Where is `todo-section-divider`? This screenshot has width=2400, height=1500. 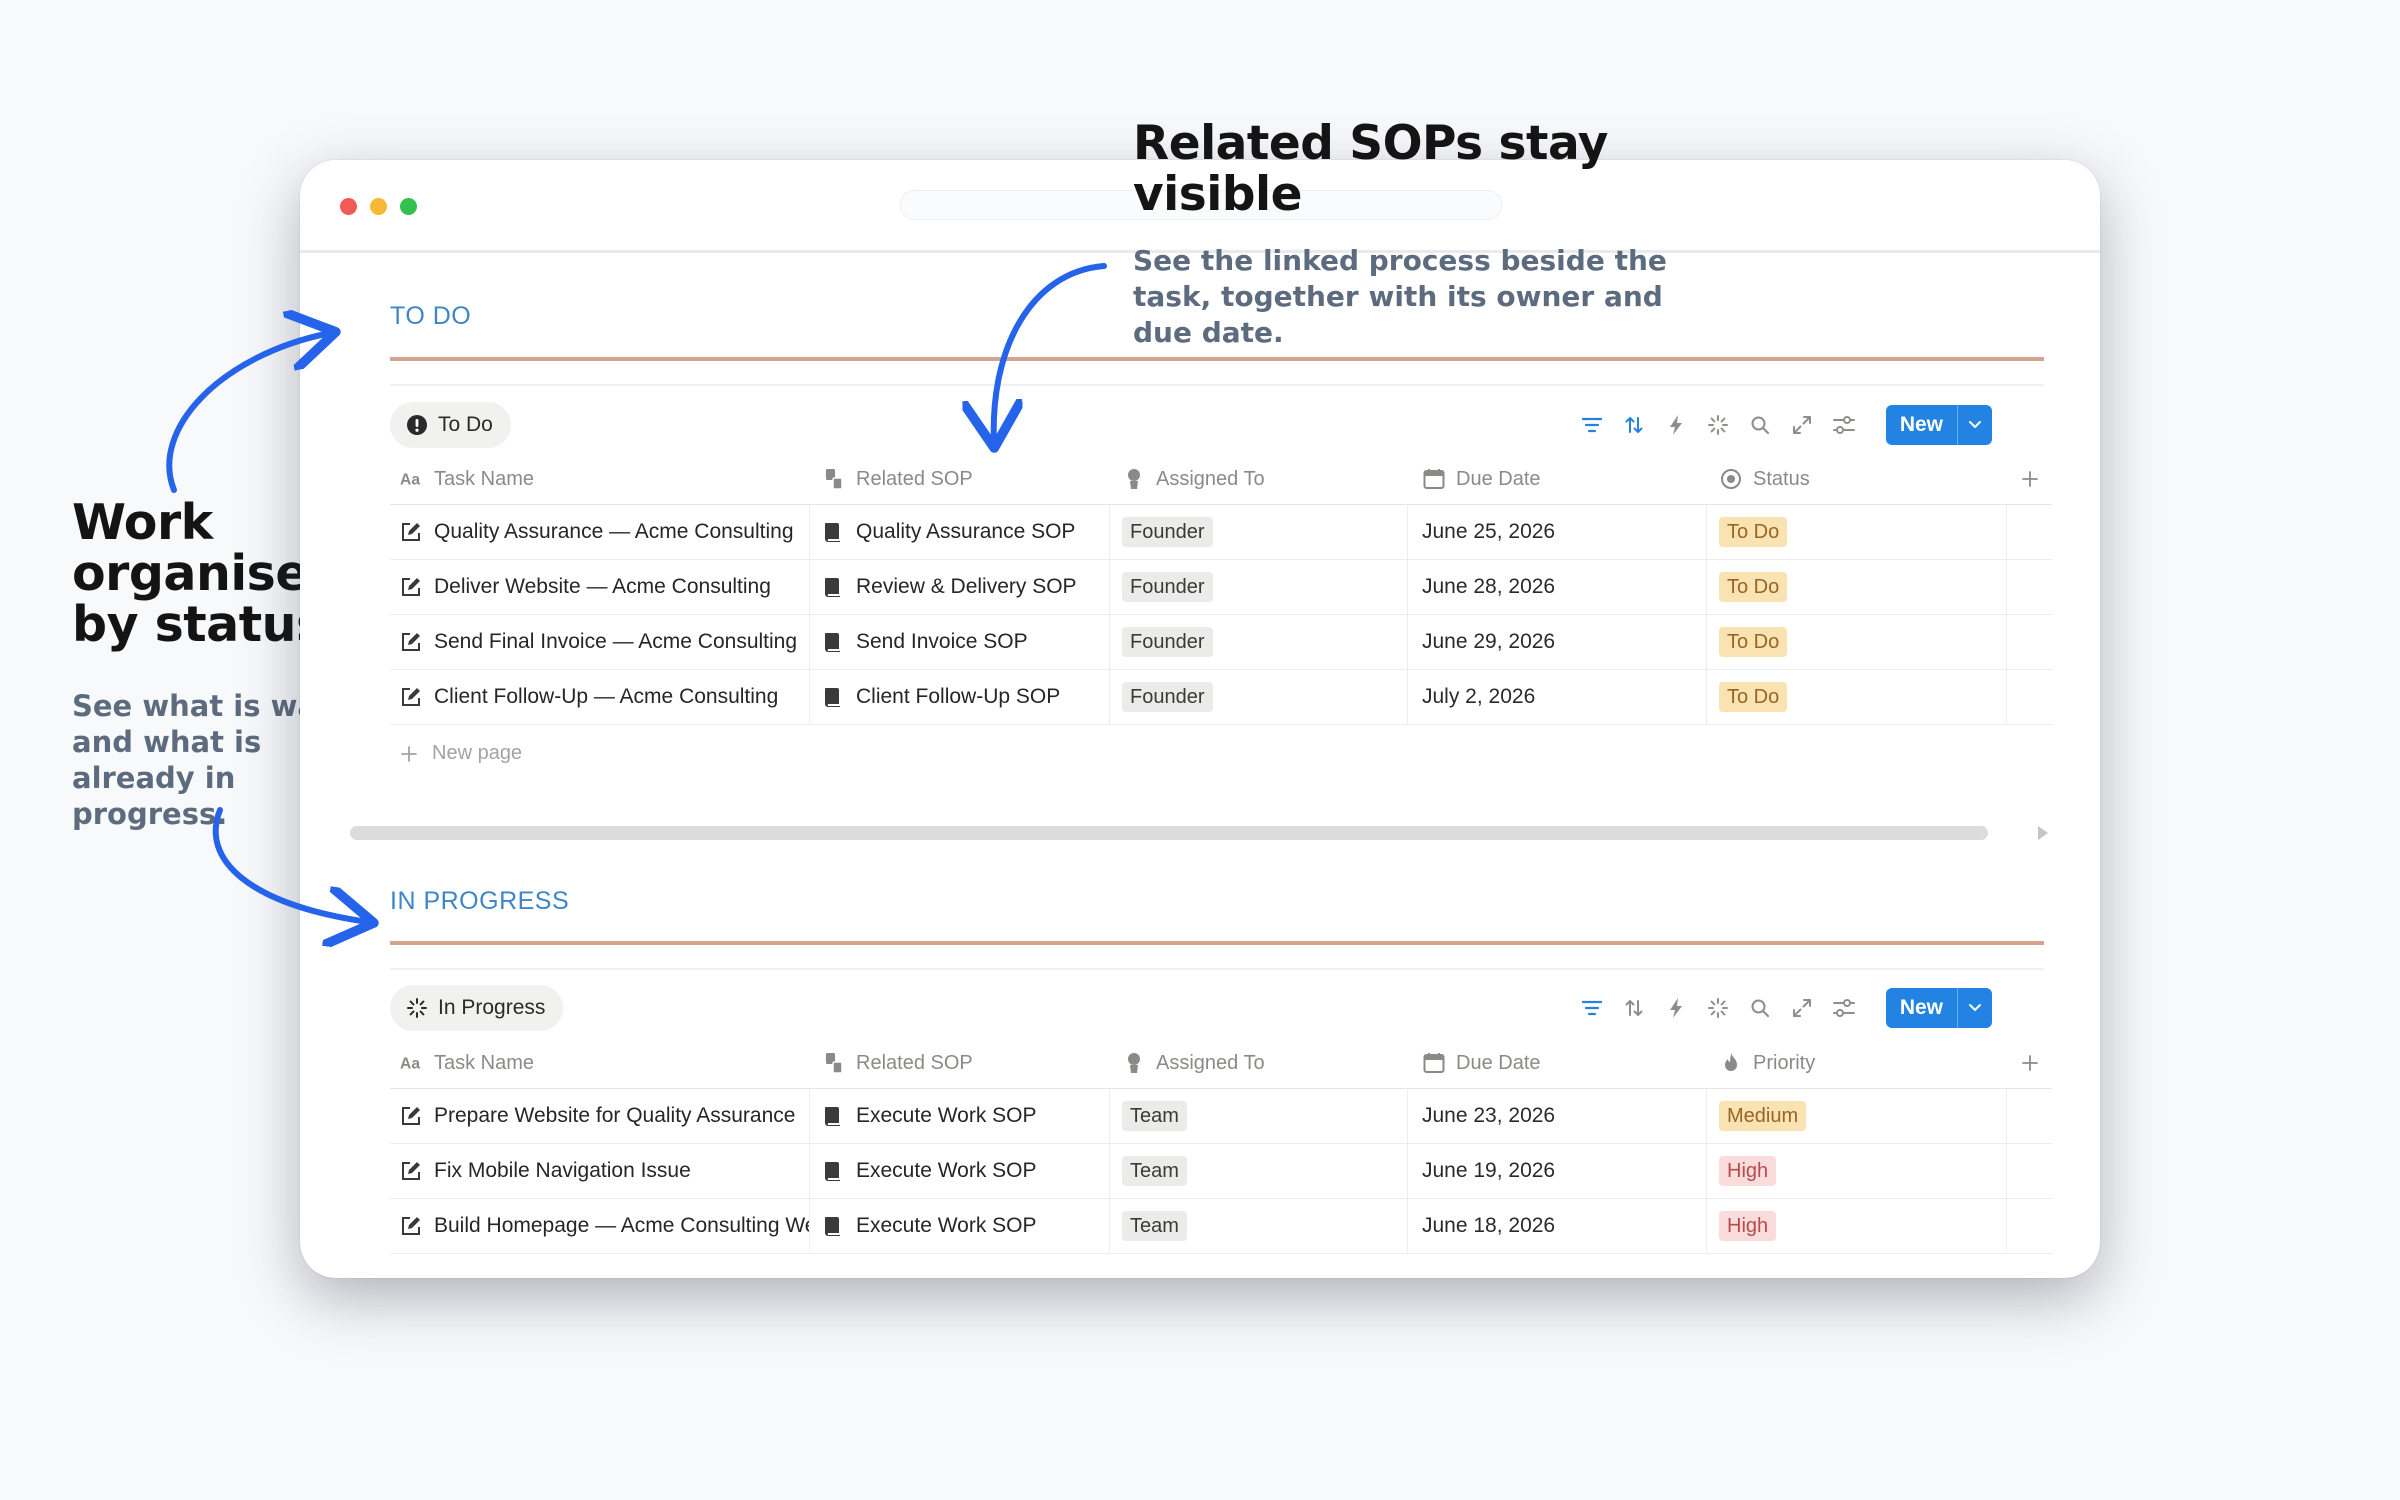 todo-section-divider is located at coordinates (1217, 359).